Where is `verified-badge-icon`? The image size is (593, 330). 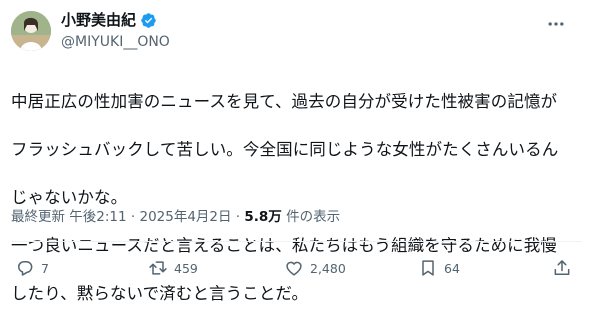 verified-badge-icon is located at coordinates (148, 20).